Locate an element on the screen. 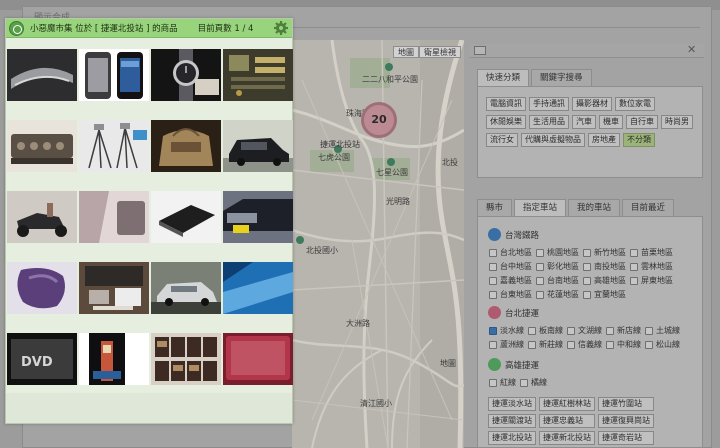  rail-area-checkbox: 彰化地區 is located at coordinates (557, 266).